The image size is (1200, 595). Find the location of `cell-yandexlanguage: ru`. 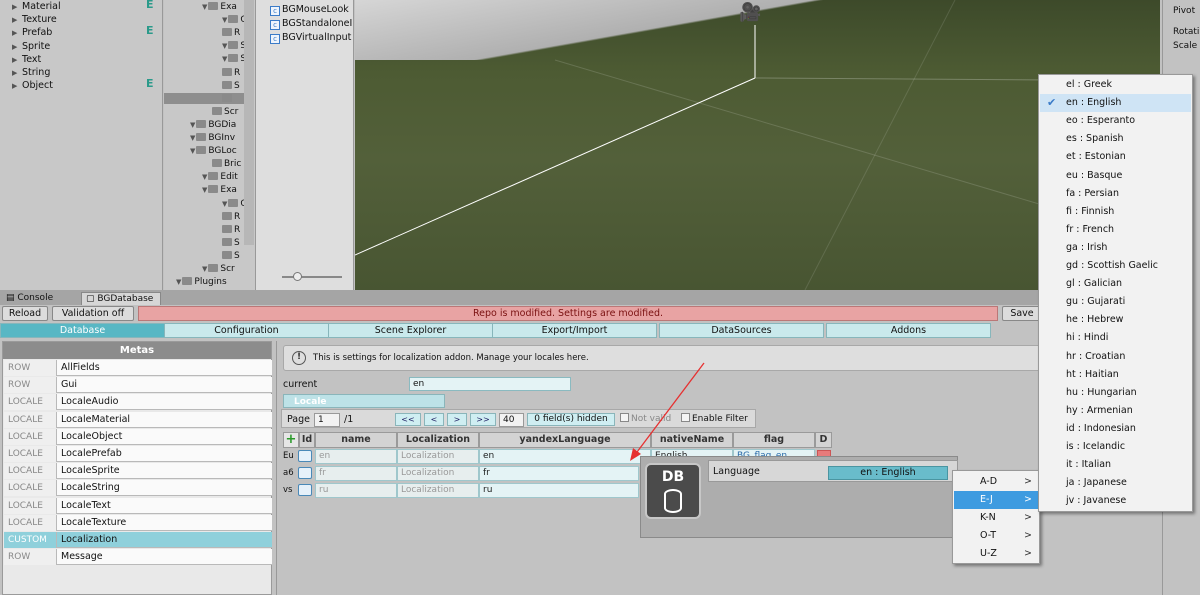

cell-yandexlanguage: ru is located at coordinates (559, 490).